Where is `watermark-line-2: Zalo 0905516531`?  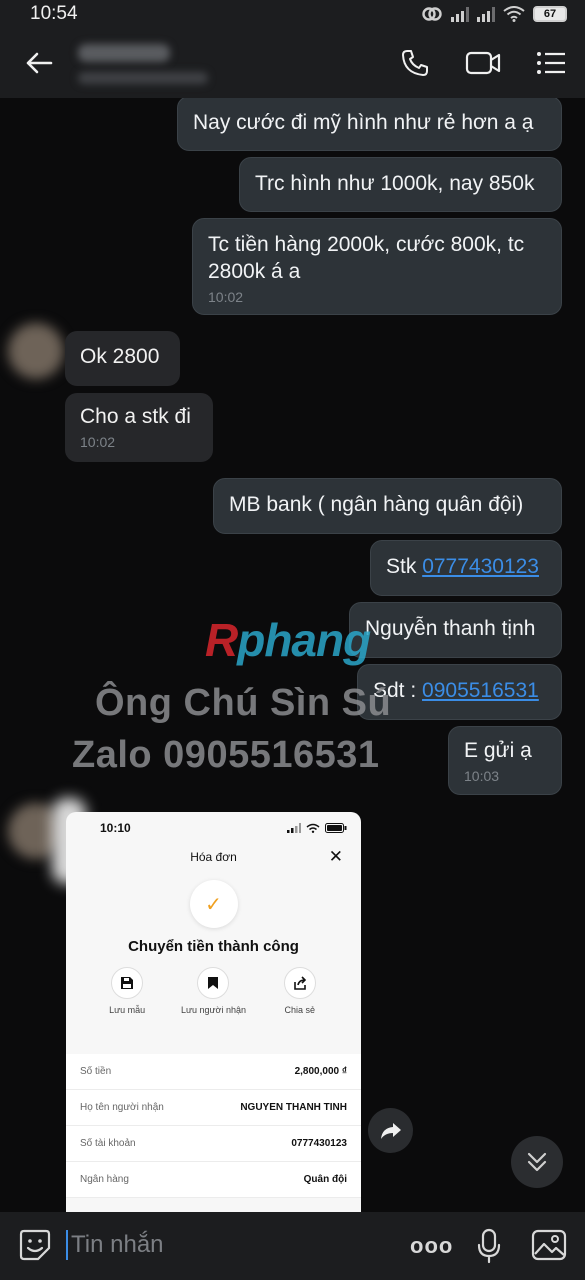
watermark-line-2: Zalo 0905516531 is located at coordinates (226, 755).